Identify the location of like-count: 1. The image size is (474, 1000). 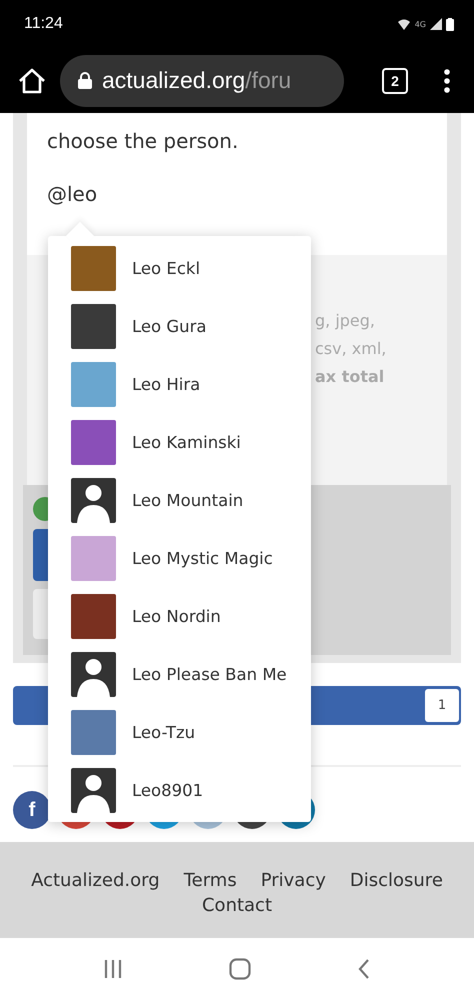
(442, 705).